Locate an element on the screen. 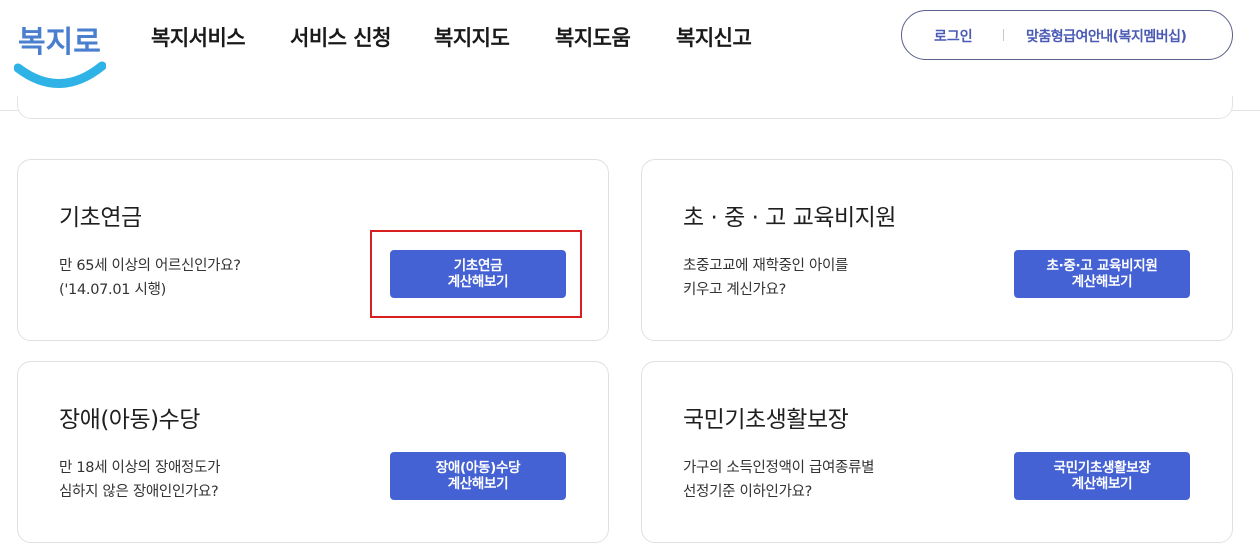 This screenshot has width=1260, height=549. card-desc-line: 선정기준 이하인가요? is located at coordinates (748, 492).